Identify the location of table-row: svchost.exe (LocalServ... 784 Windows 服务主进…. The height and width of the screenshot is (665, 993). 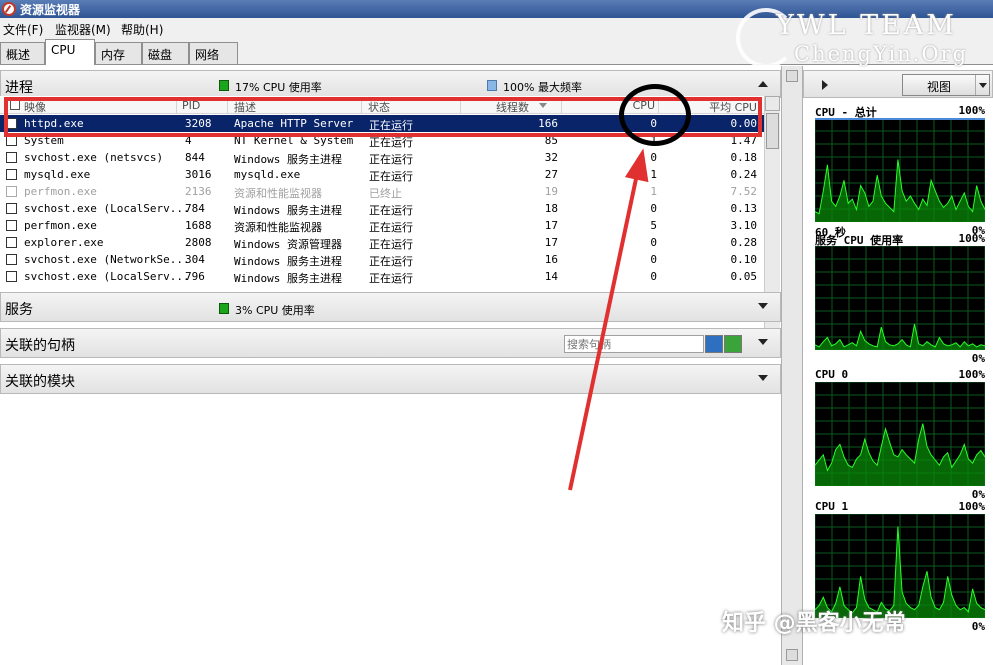
(382, 208).